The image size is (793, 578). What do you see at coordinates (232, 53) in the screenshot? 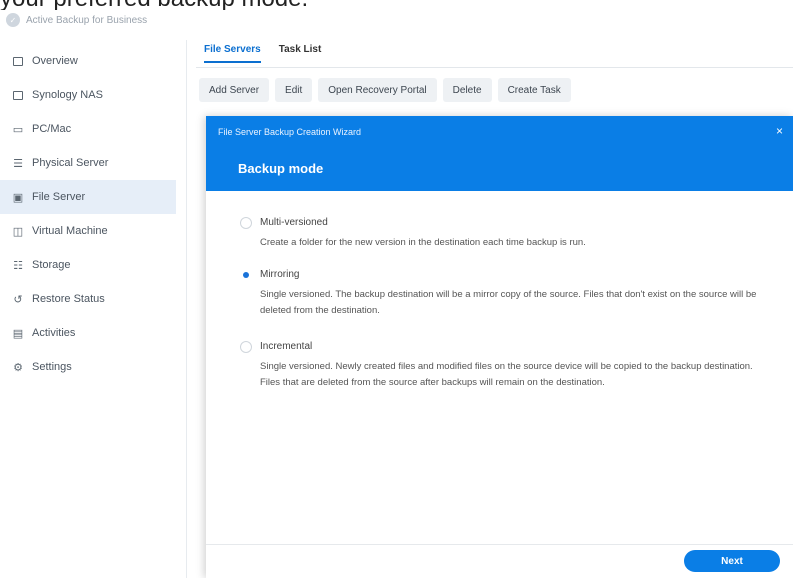
I see `tab-file-servers: File Servers` at bounding box center [232, 53].